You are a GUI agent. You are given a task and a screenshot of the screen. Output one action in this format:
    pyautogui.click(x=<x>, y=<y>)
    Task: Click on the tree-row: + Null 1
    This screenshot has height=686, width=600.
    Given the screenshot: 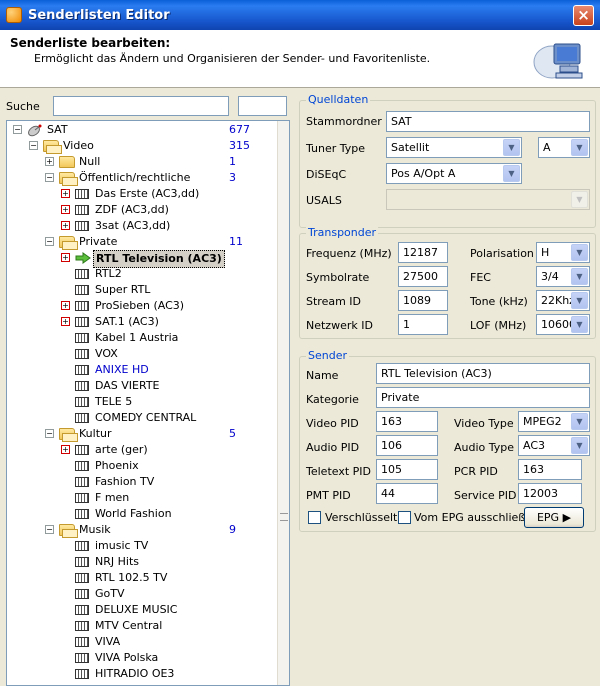 What is the action you would take?
    pyautogui.click(x=141, y=162)
    